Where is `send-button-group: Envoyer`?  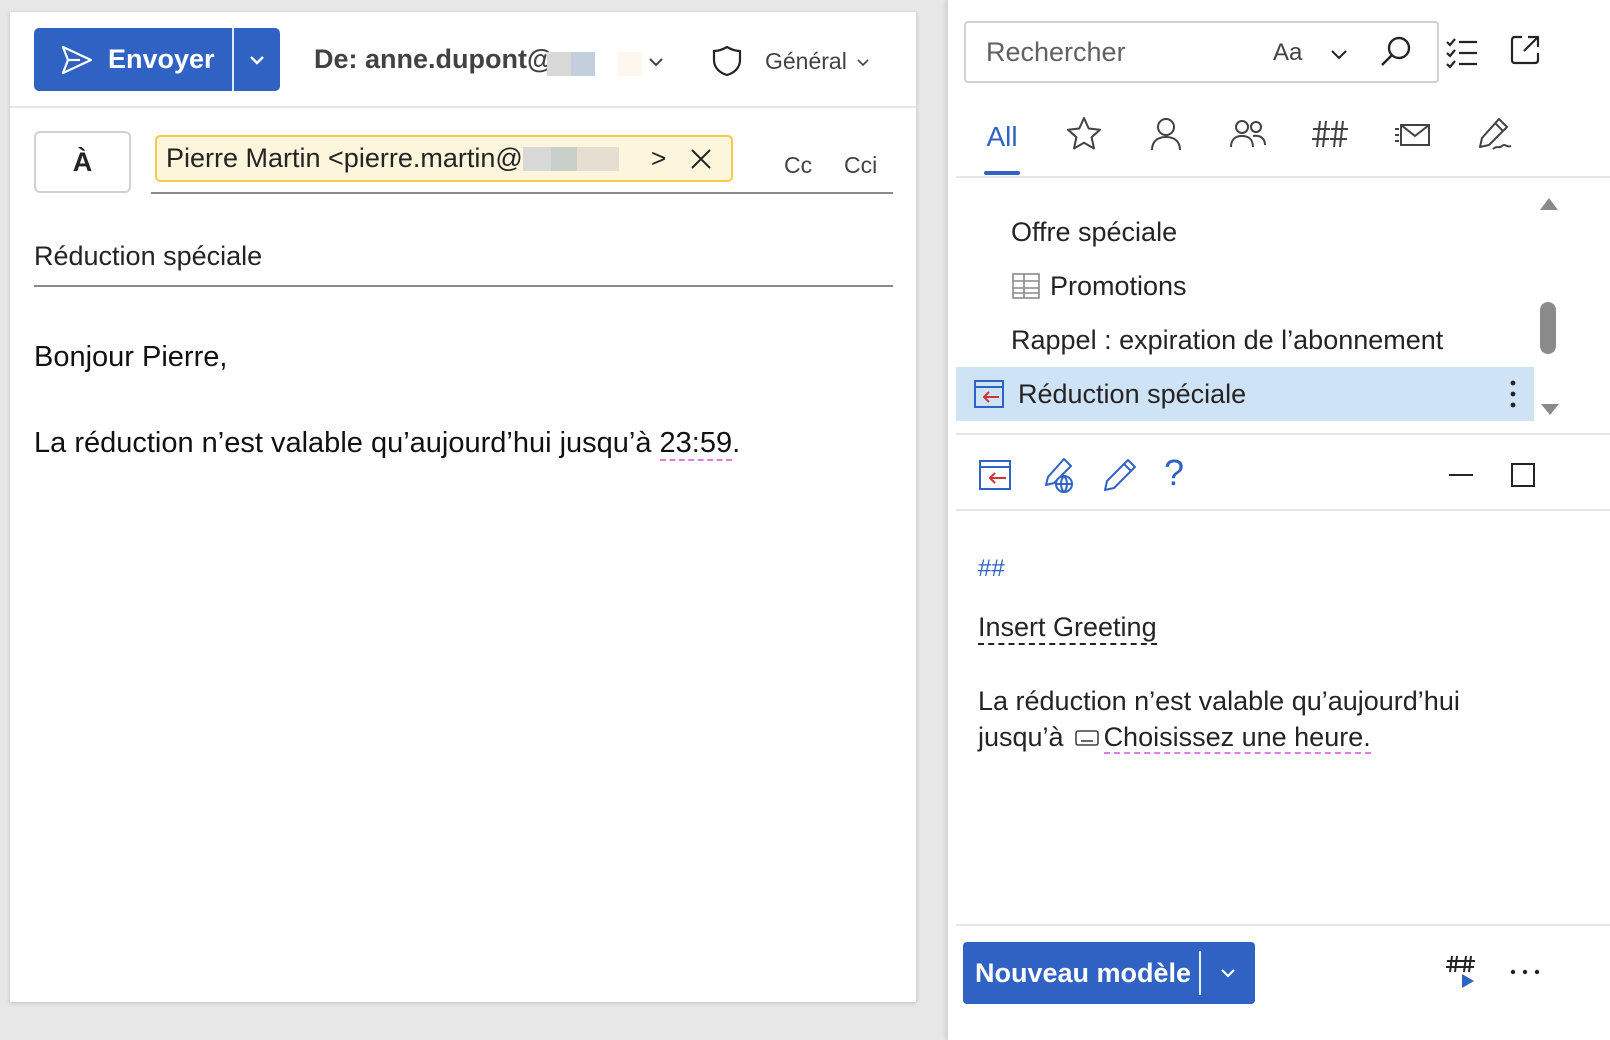 send-button-group: Envoyer is located at coordinates (157, 59).